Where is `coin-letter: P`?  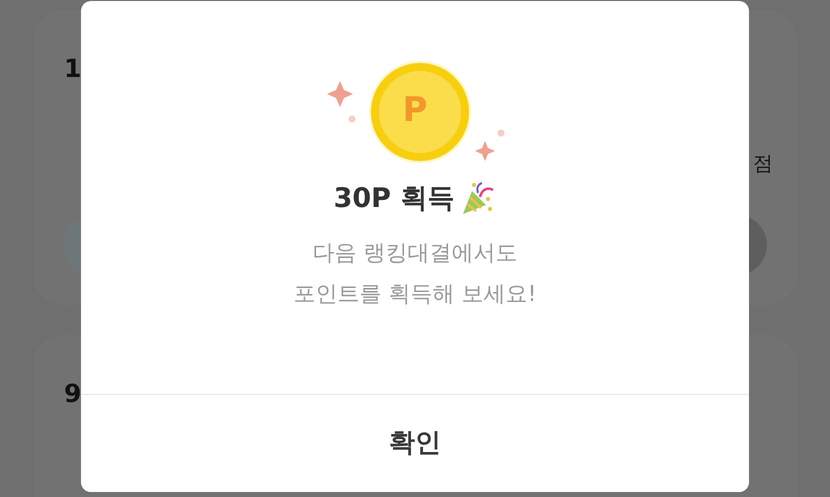
coin-letter: P is located at coordinates (415, 110).